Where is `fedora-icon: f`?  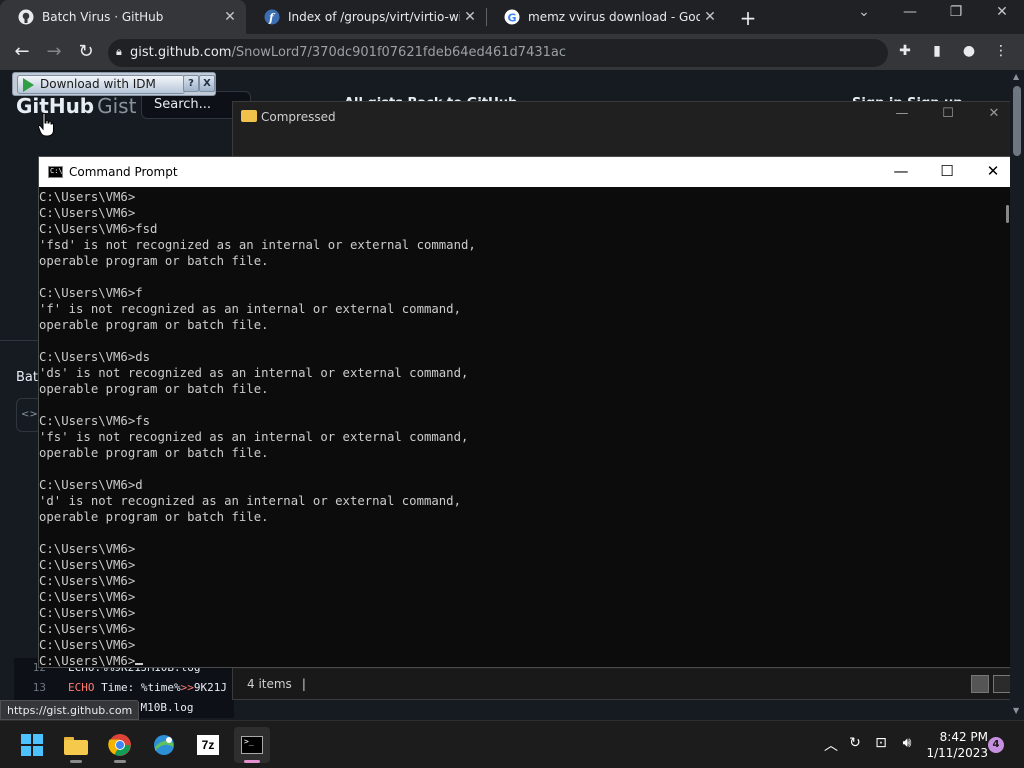 fedora-icon: f is located at coordinates (272, 17).